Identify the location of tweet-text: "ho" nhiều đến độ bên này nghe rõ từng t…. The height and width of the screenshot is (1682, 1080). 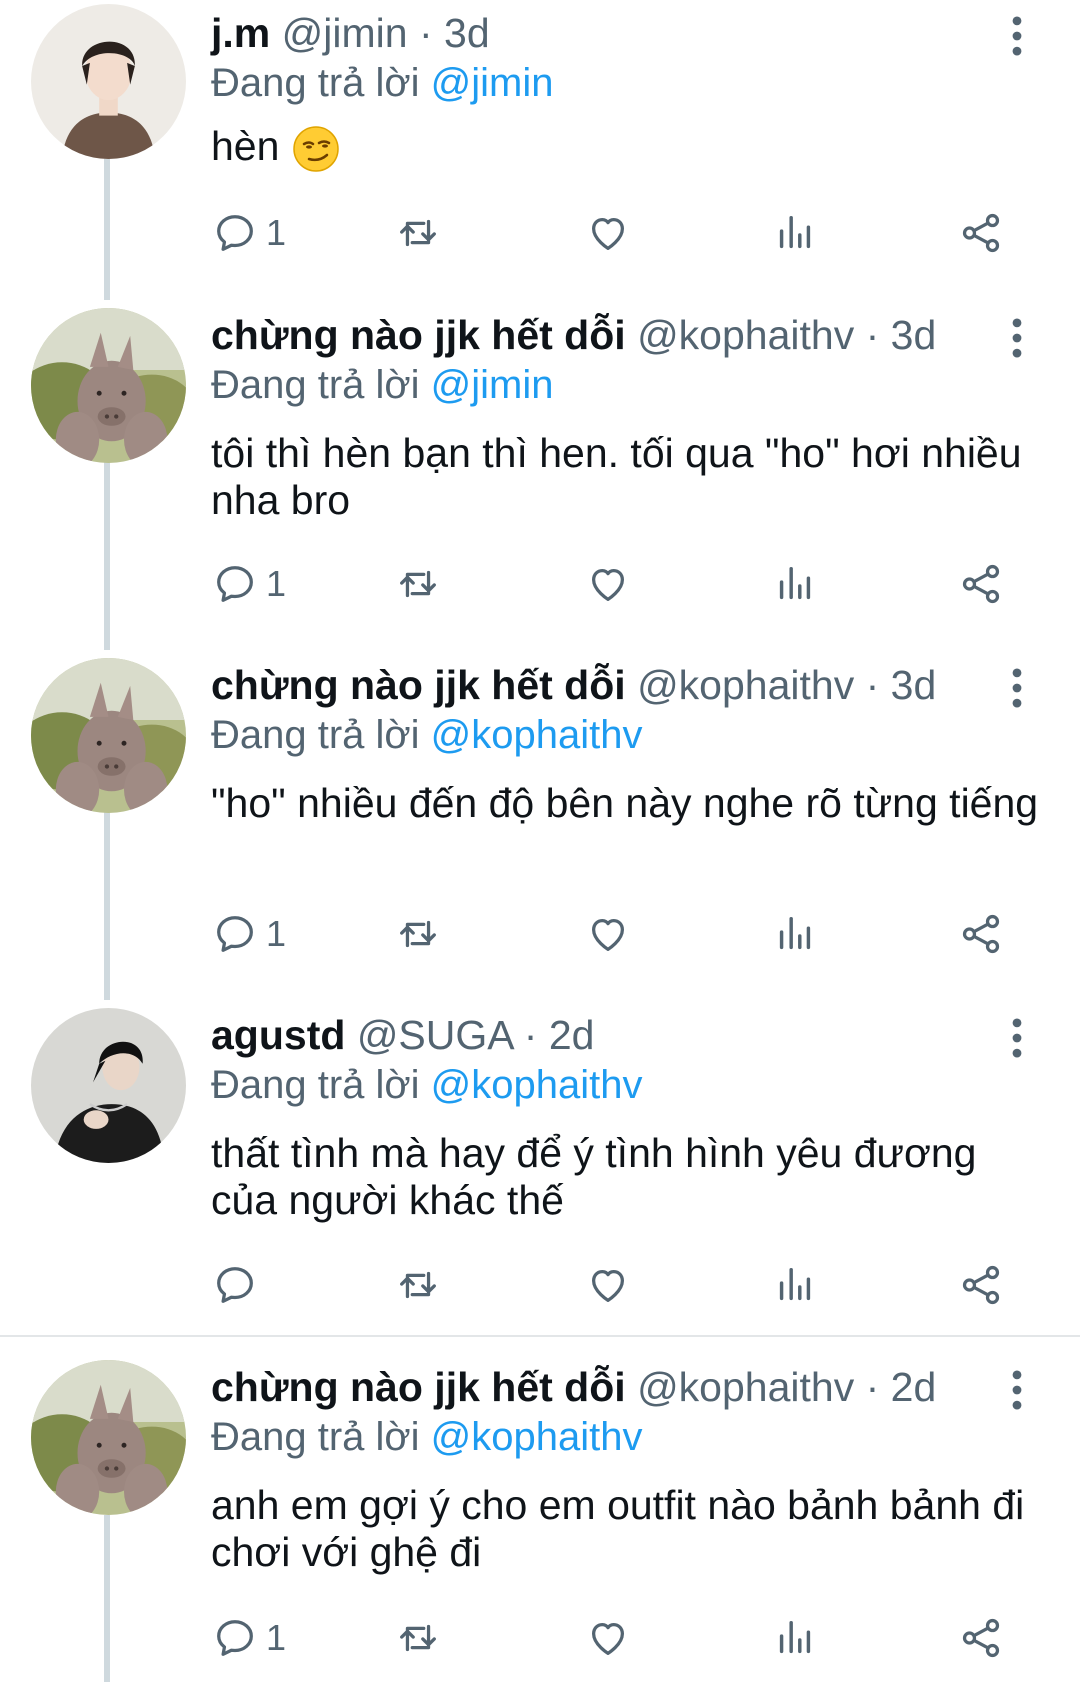
(631, 803).